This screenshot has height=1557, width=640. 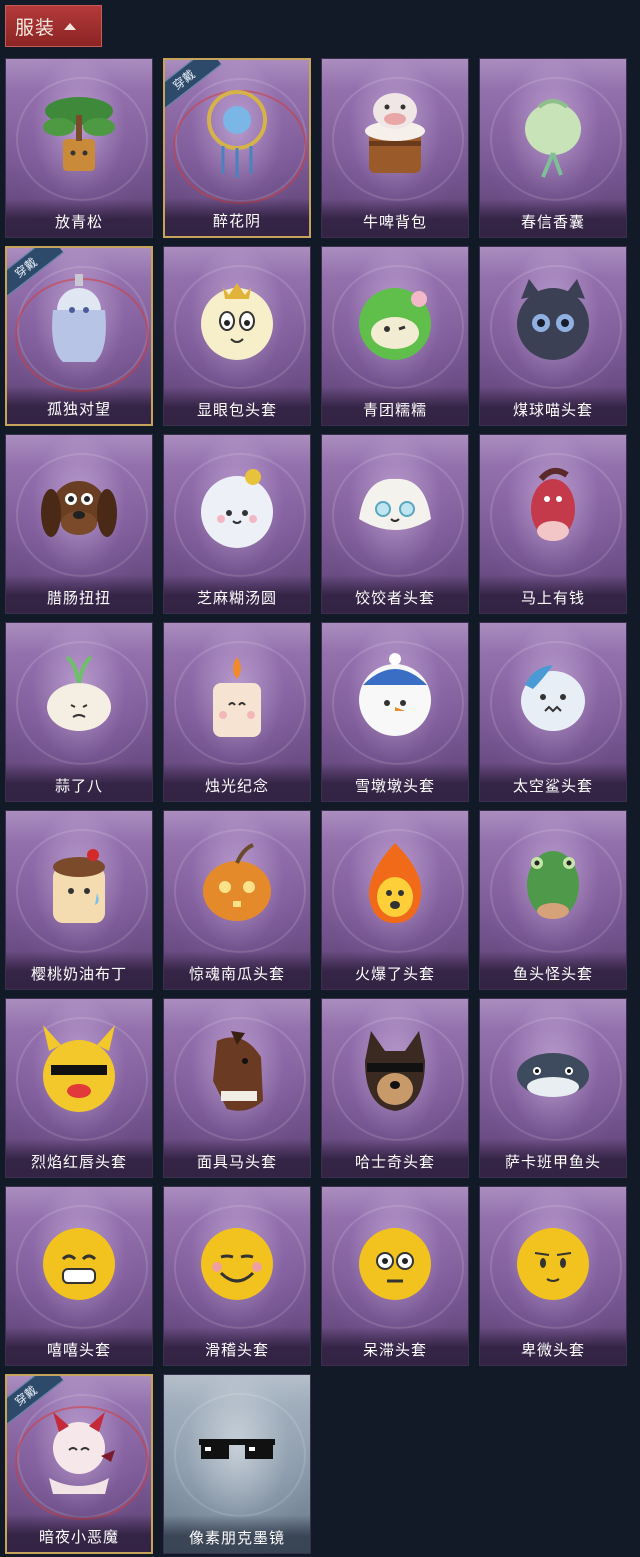 I want to click on costume-card: 放青松, so click(x=79, y=148).